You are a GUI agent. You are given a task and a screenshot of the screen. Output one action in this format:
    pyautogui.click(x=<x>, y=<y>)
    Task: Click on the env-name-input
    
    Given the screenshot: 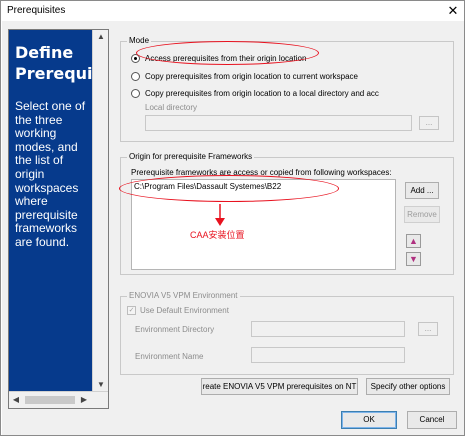 What is the action you would take?
    pyautogui.click(x=328, y=355)
    